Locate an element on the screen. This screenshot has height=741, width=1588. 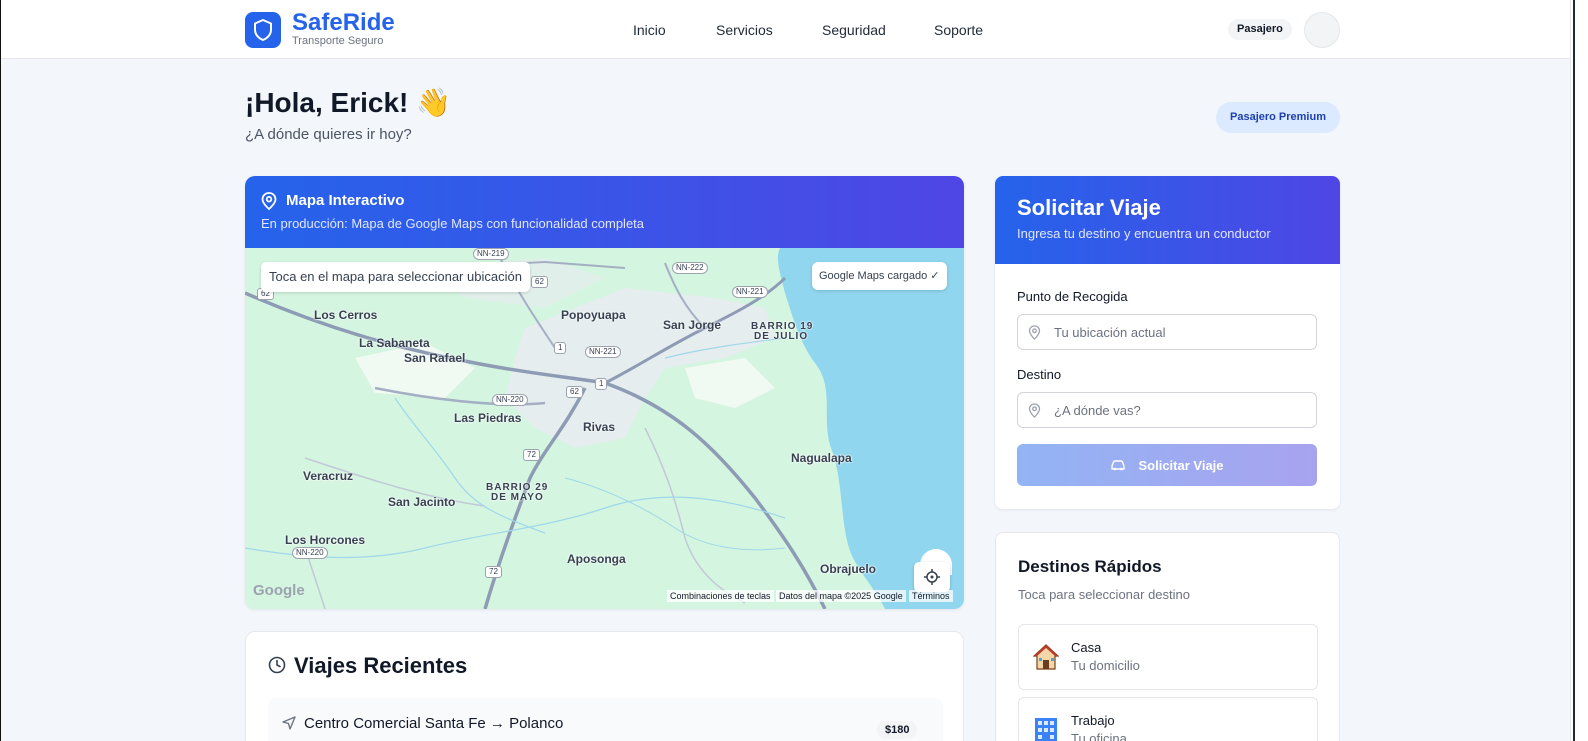
request-ride-button-label: Solicitar Viaje is located at coordinates (1181, 465).